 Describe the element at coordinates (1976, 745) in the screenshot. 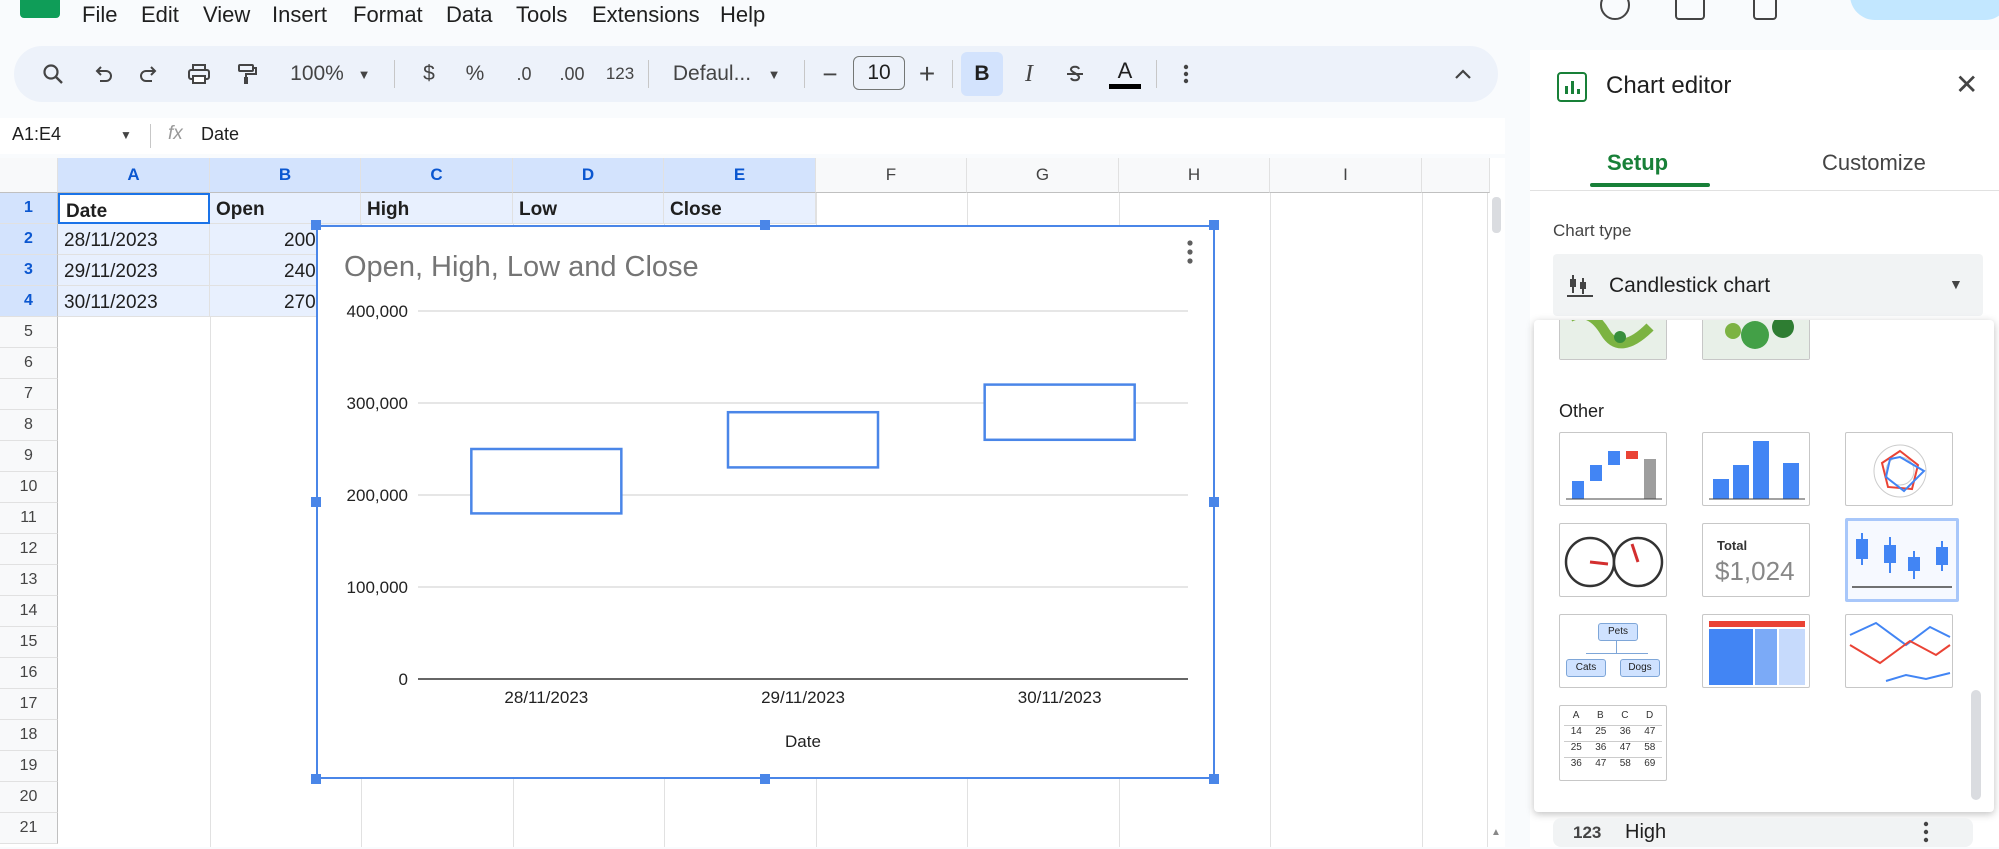

I see `dropdown-scrollbar` at that location.